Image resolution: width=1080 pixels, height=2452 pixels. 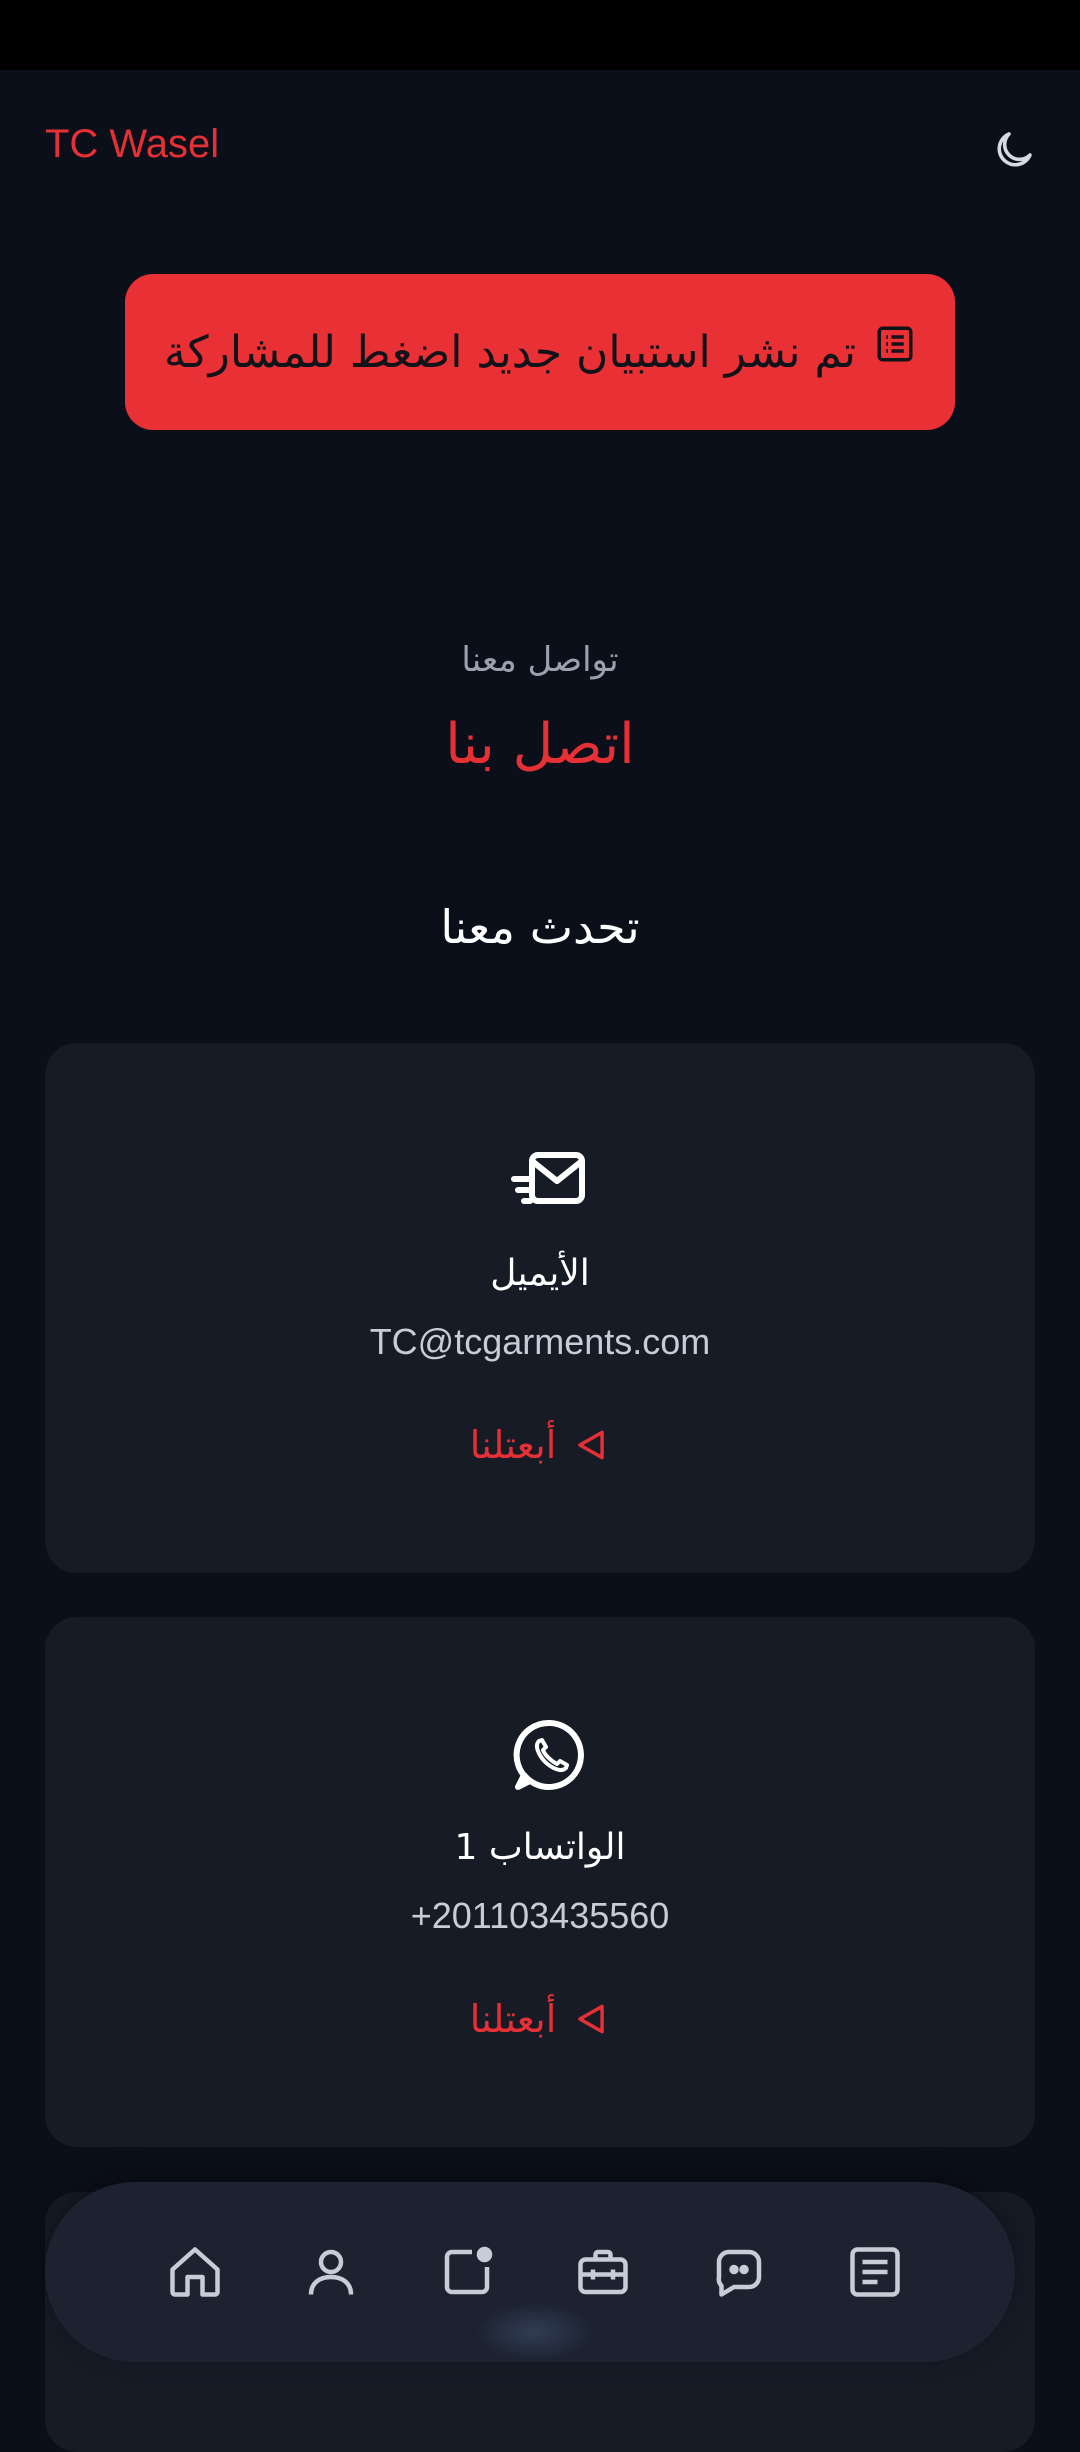 What do you see at coordinates (540, 744) in the screenshot?
I see `page-title: اتصل بنا` at bounding box center [540, 744].